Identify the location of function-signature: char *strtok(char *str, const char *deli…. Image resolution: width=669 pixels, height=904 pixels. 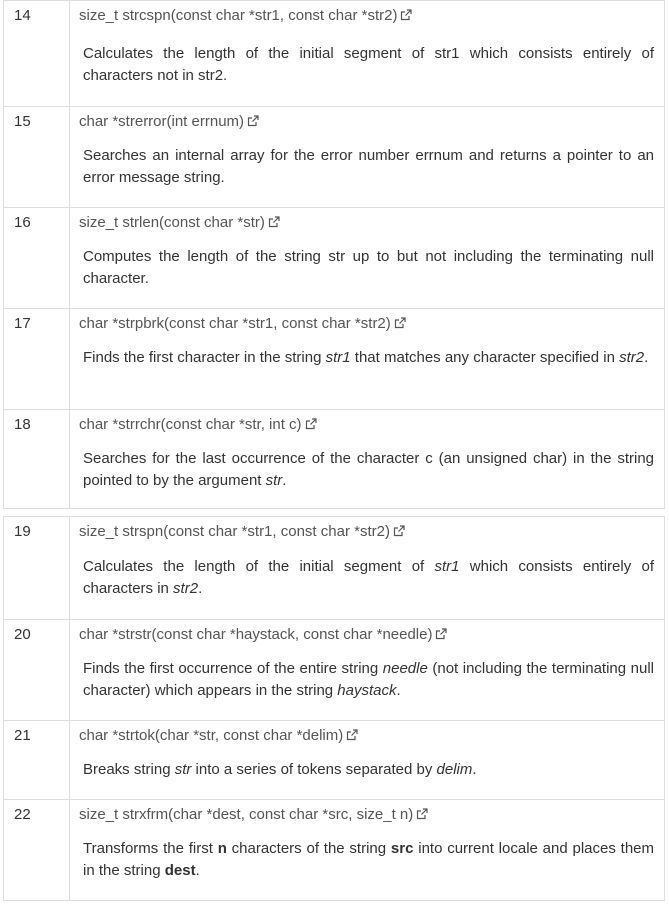
(211, 735).